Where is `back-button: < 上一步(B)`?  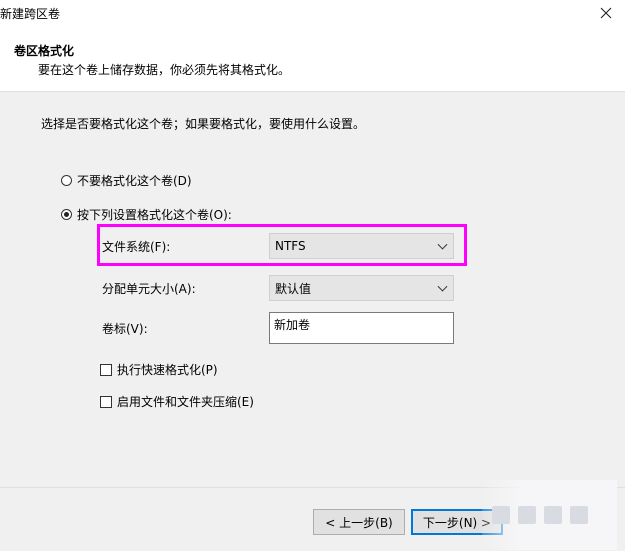 back-button: < 上一步(B) is located at coordinates (359, 522).